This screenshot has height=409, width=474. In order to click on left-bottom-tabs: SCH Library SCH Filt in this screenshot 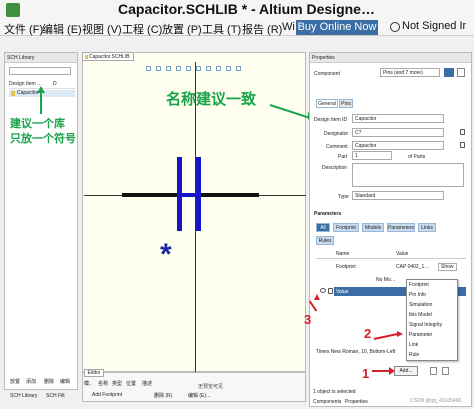, I will do `click(44, 397)`.